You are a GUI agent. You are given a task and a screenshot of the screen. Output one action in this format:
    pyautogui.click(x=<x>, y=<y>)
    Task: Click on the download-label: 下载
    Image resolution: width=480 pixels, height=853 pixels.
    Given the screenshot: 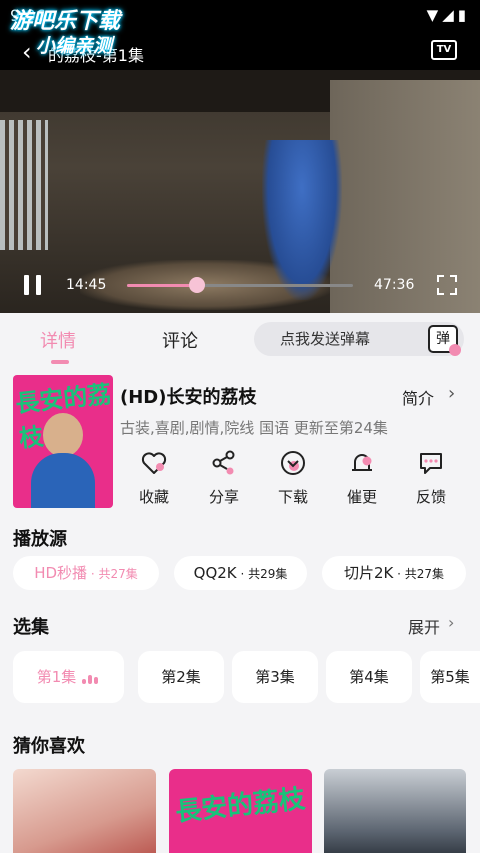 What is the action you would take?
    pyautogui.click(x=292, y=497)
    